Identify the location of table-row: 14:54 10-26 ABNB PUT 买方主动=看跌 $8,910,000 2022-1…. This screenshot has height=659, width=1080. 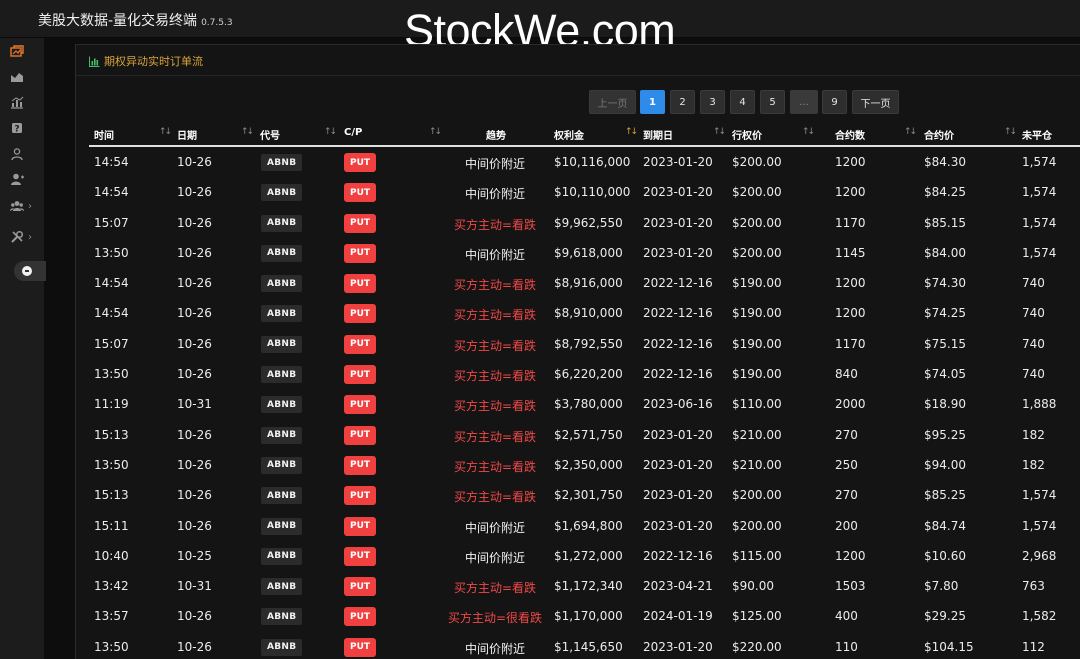
(584, 313).